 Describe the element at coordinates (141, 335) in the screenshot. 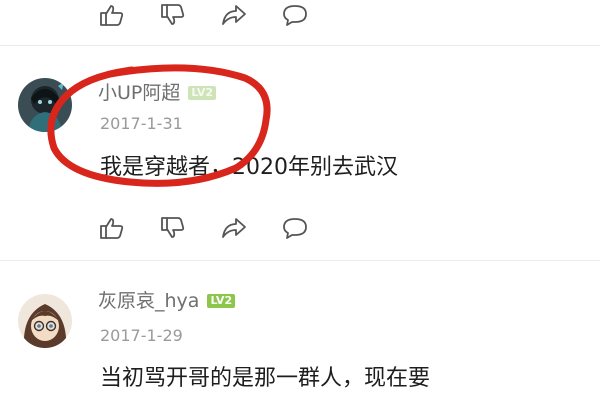

I see `comment-date: 2017-1-29` at that location.